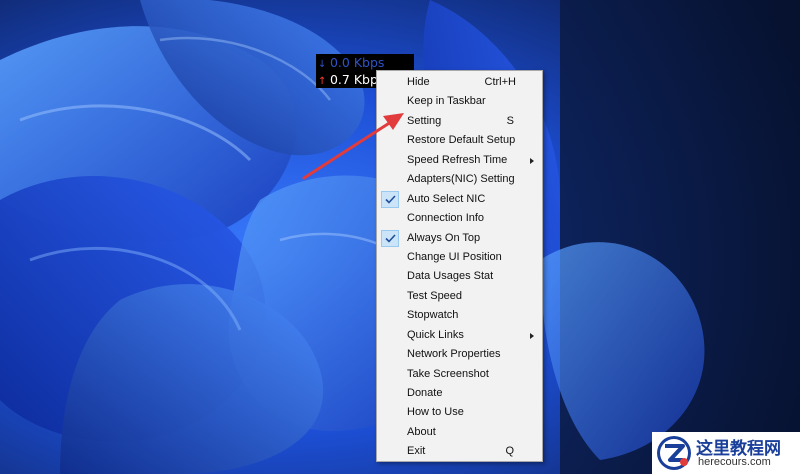 This screenshot has width=800, height=474. What do you see at coordinates (734, 462) in the screenshot?
I see `watermark-subtitle: herecours.com` at bounding box center [734, 462].